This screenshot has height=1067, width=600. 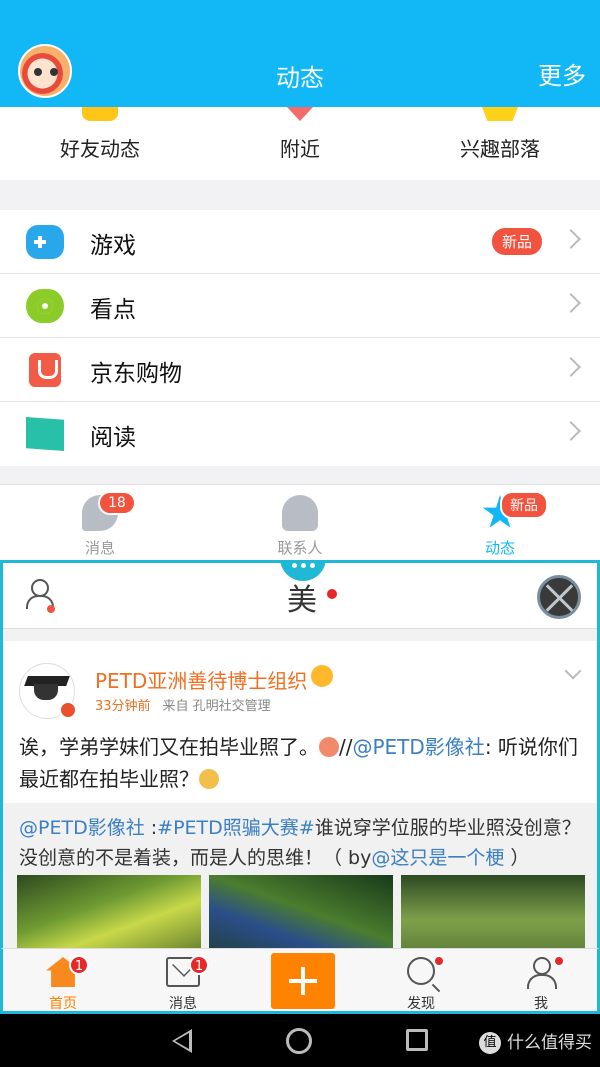 What do you see at coordinates (45, 370) in the screenshot?
I see `jd-shopping-icon` at bounding box center [45, 370].